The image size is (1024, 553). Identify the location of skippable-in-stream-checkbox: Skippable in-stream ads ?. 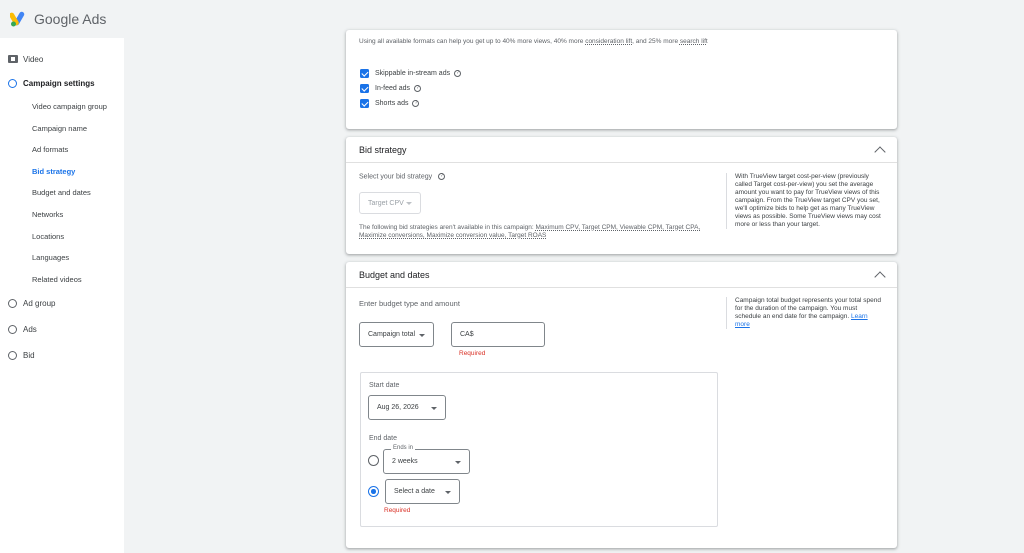
(411, 73).